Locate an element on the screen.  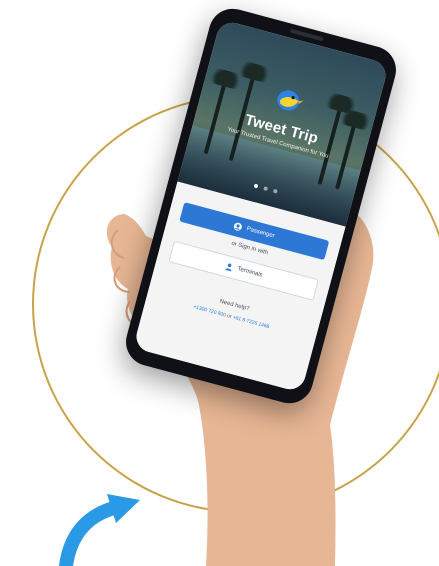
terminals-button-label: Terminals is located at coordinates (250, 272).